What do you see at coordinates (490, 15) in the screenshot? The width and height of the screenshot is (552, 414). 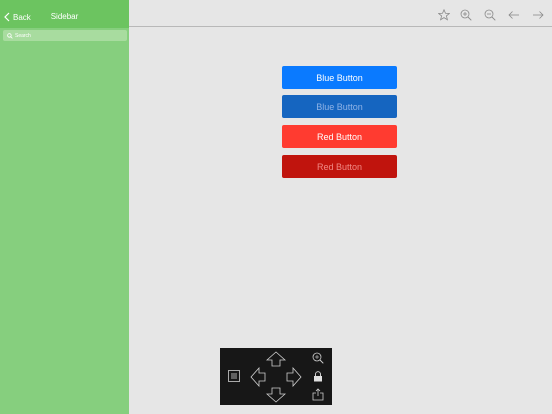 I see `zoom-out-icon` at bounding box center [490, 15].